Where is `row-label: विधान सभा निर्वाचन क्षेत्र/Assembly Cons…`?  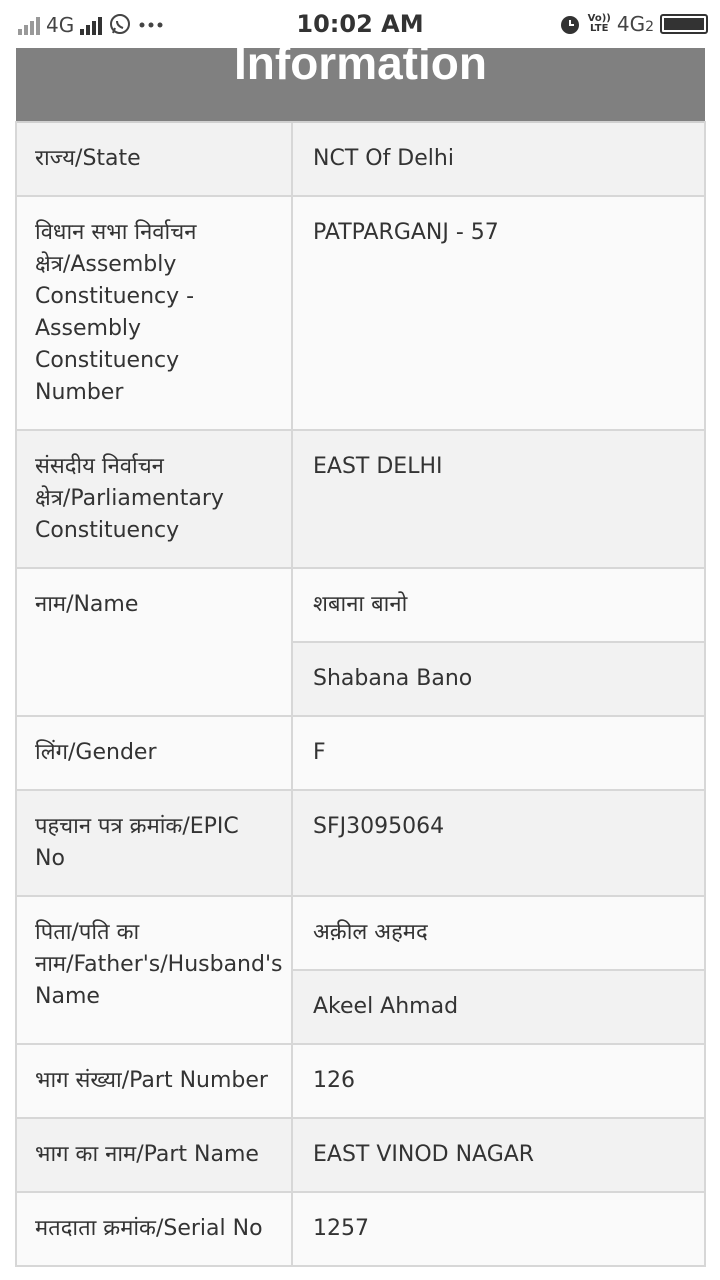 row-label: विधान सभा निर्वाचन क्षेत्र/Assembly Cons… is located at coordinates (155, 313).